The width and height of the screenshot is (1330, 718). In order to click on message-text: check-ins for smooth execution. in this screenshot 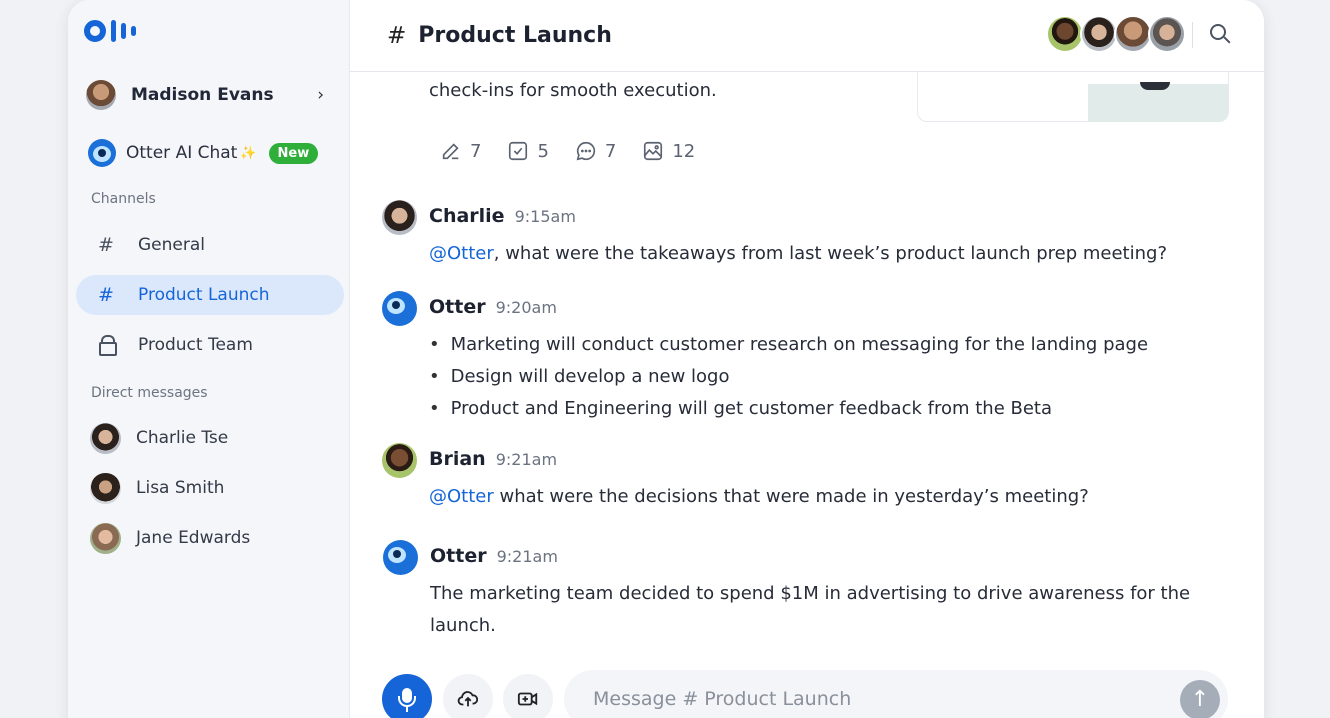, I will do `click(573, 90)`.